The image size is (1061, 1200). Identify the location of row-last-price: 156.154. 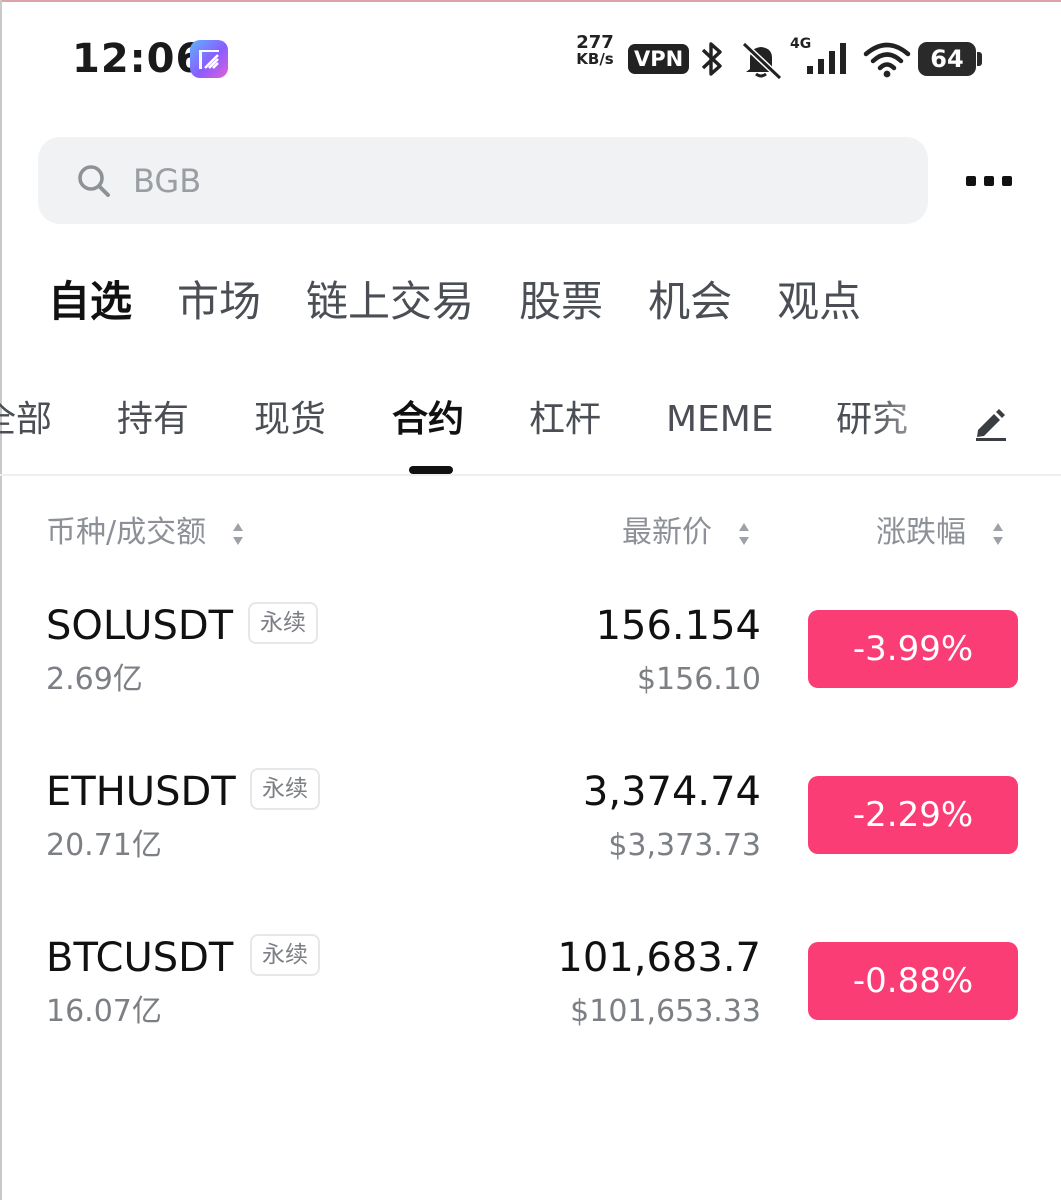
(678, 626).